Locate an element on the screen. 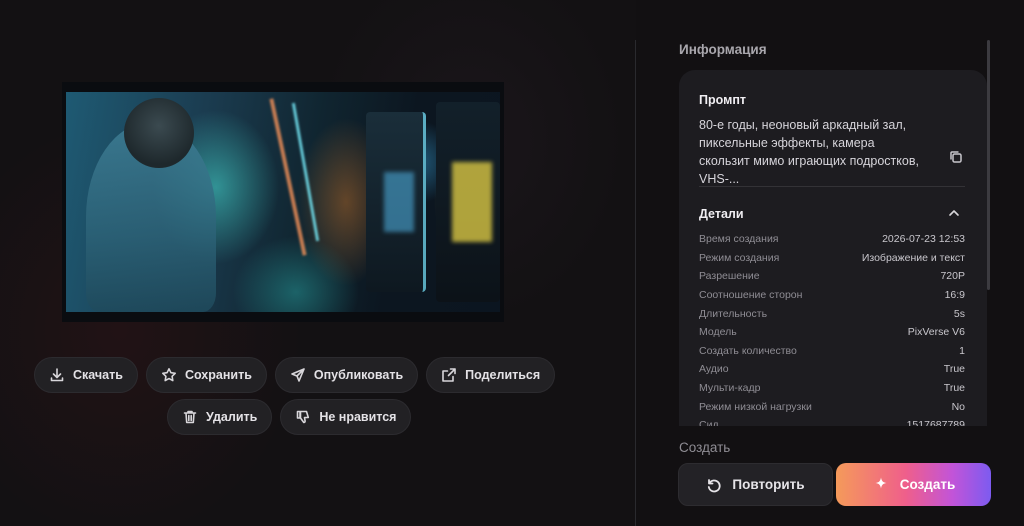  action-row-secondary: Удалить Не нравится is located at coordinates (289, 417).